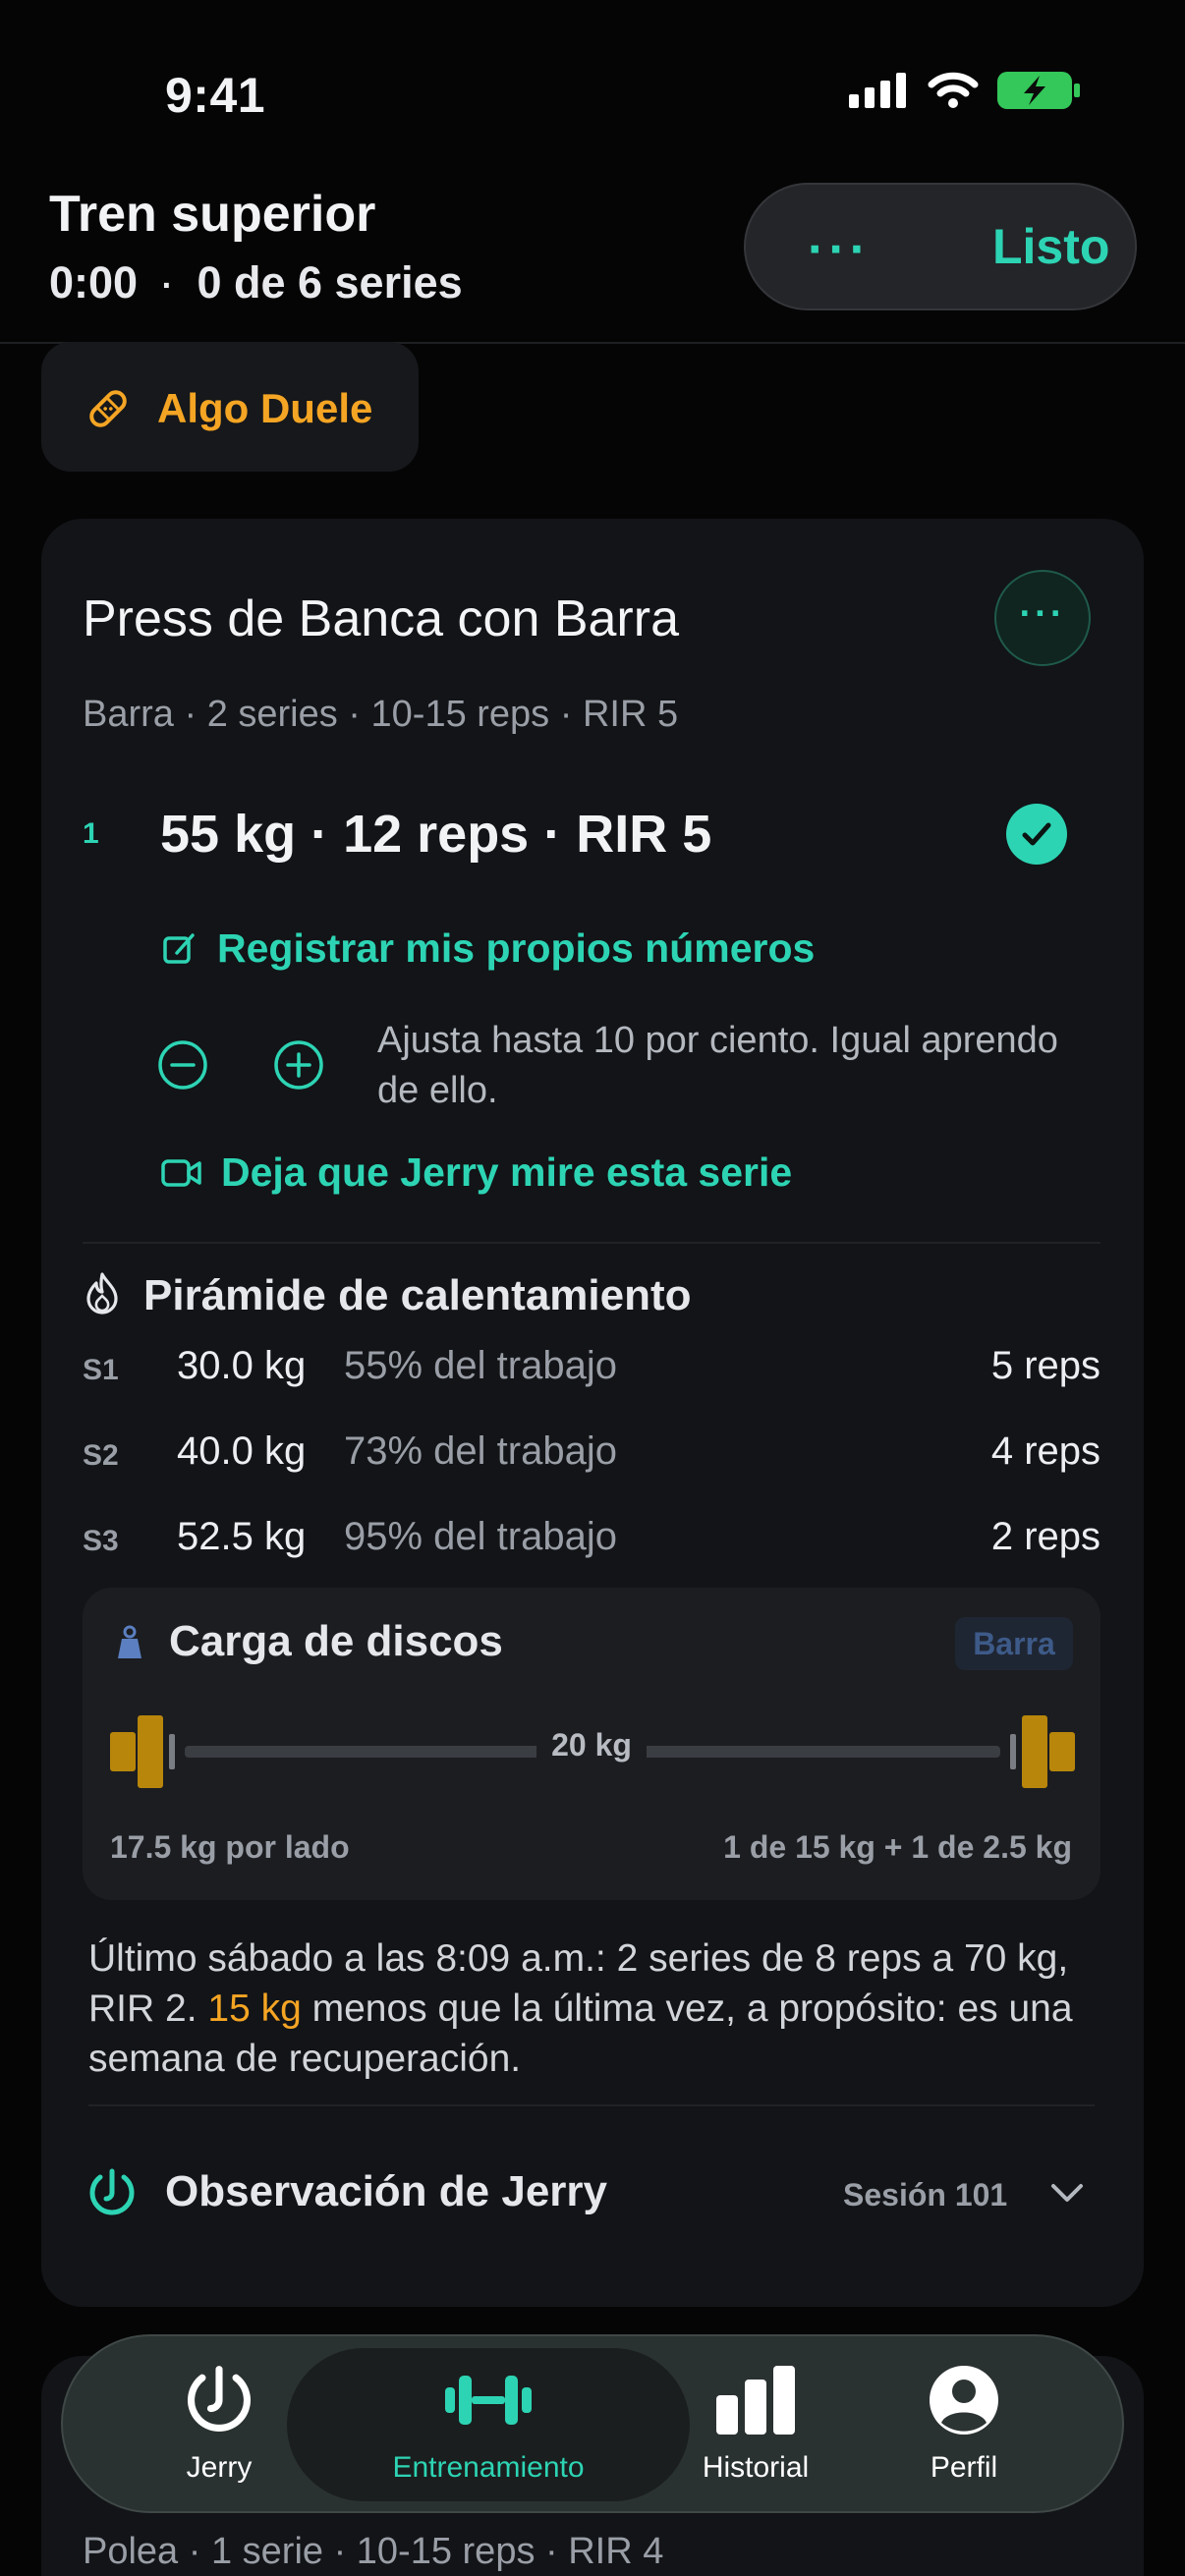  What do you see at coordinates (517, 948) in the screenshot?
I see `log-own-numbers-label: Registrar mis propios números` at bounding box center [517, 948].